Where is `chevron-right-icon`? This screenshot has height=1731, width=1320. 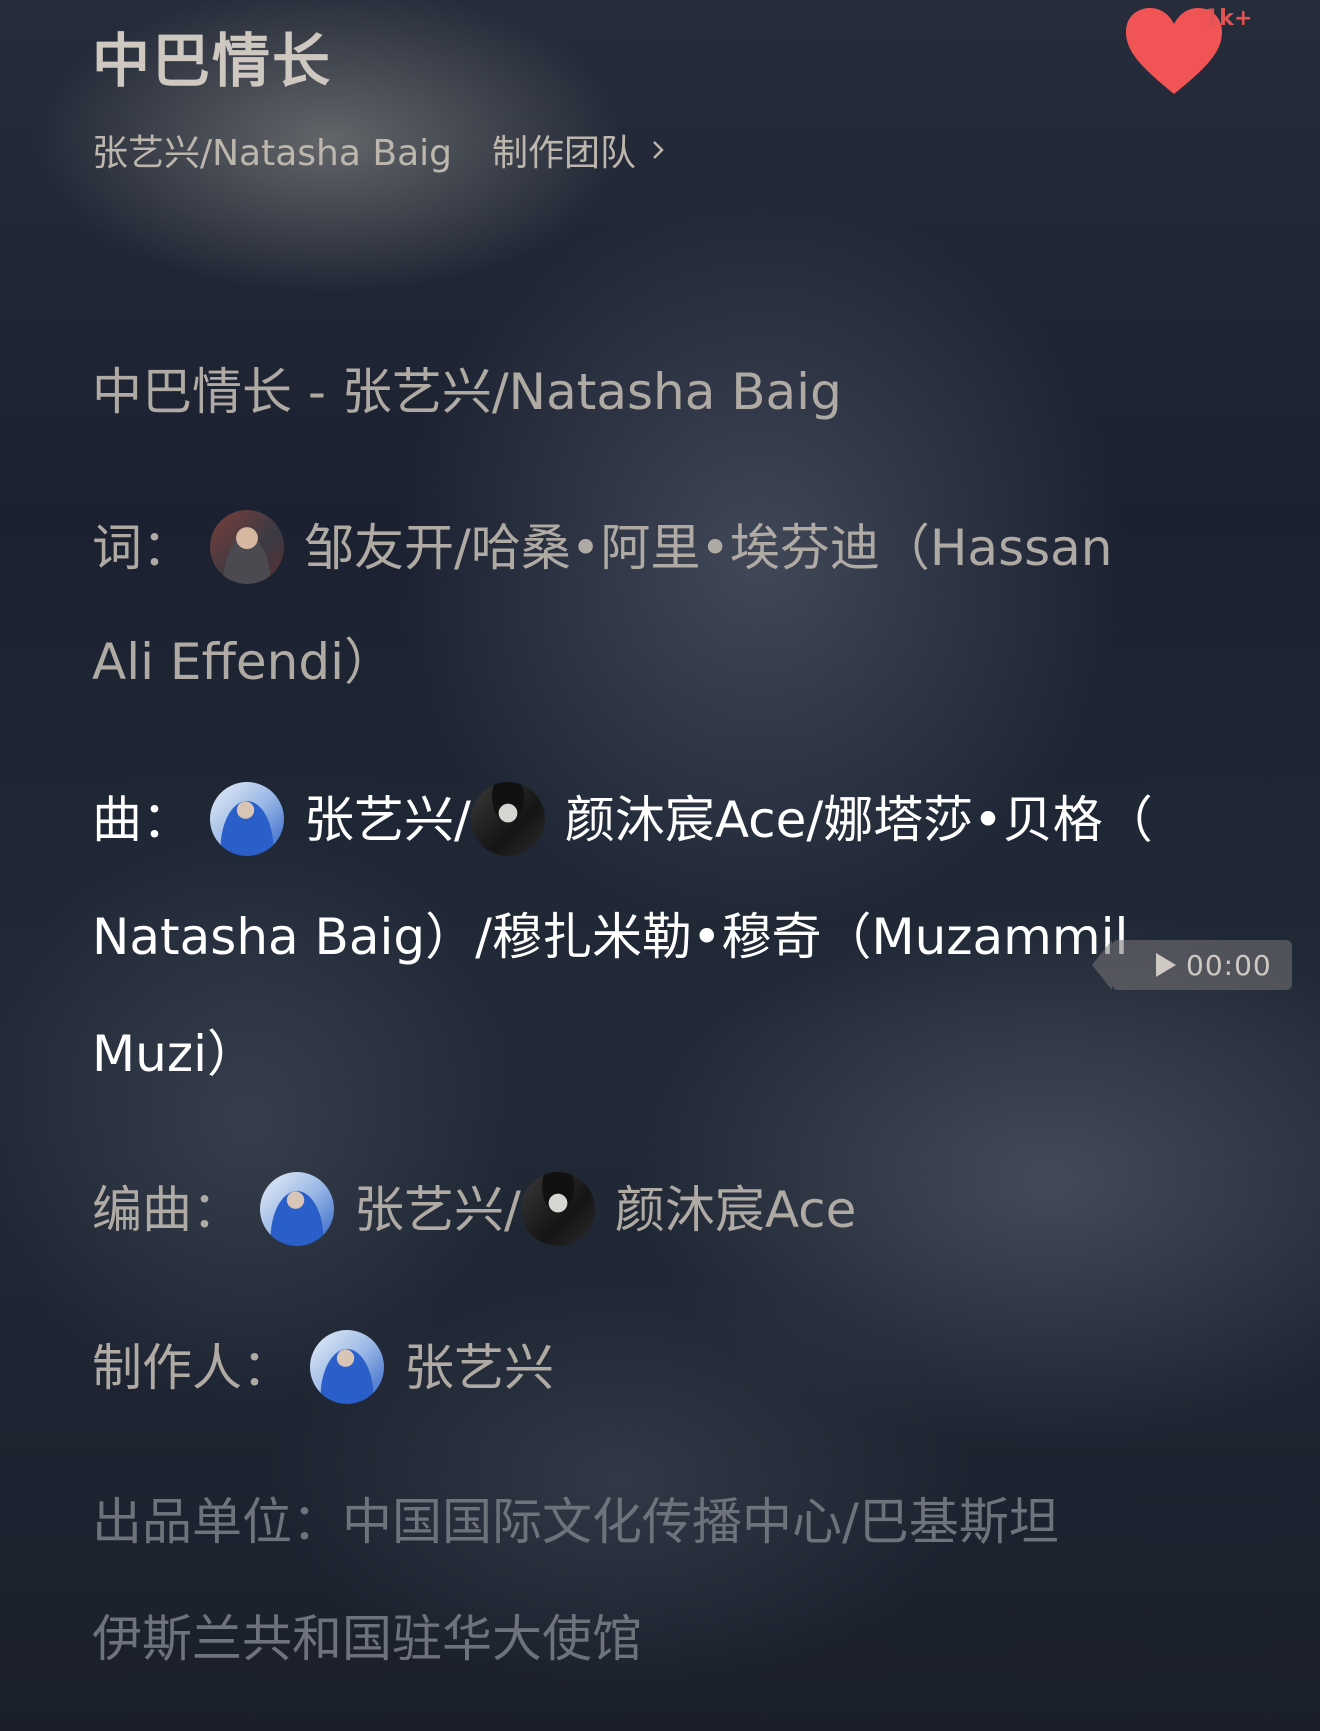 chevron-right-icon is located at coordinates (658, 150).